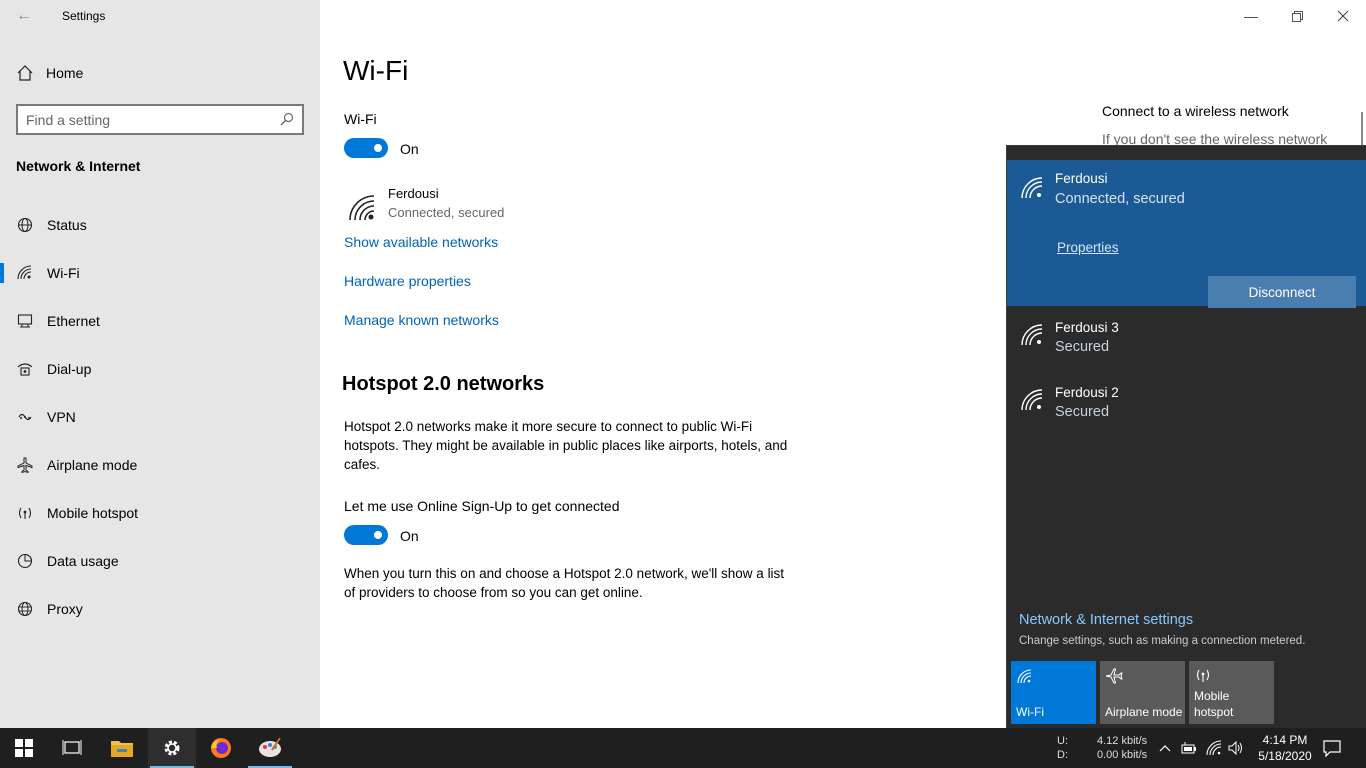  I want to click on quick-action-label: Airplane mode, so click(1144, 712).